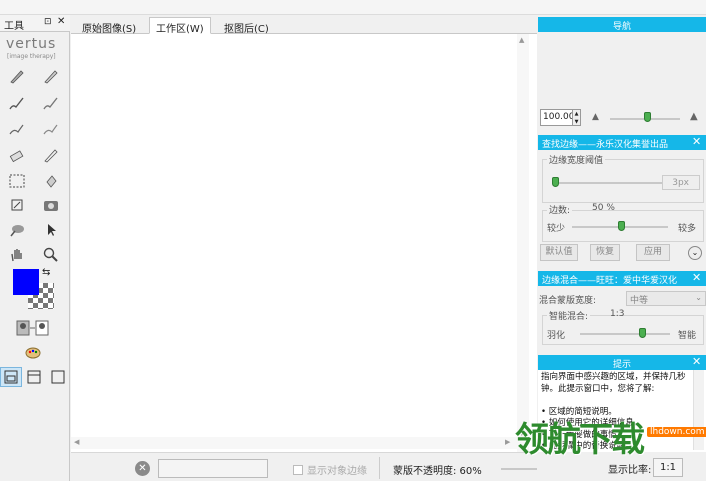  I want to click on fill-icon, so click(51, 181).